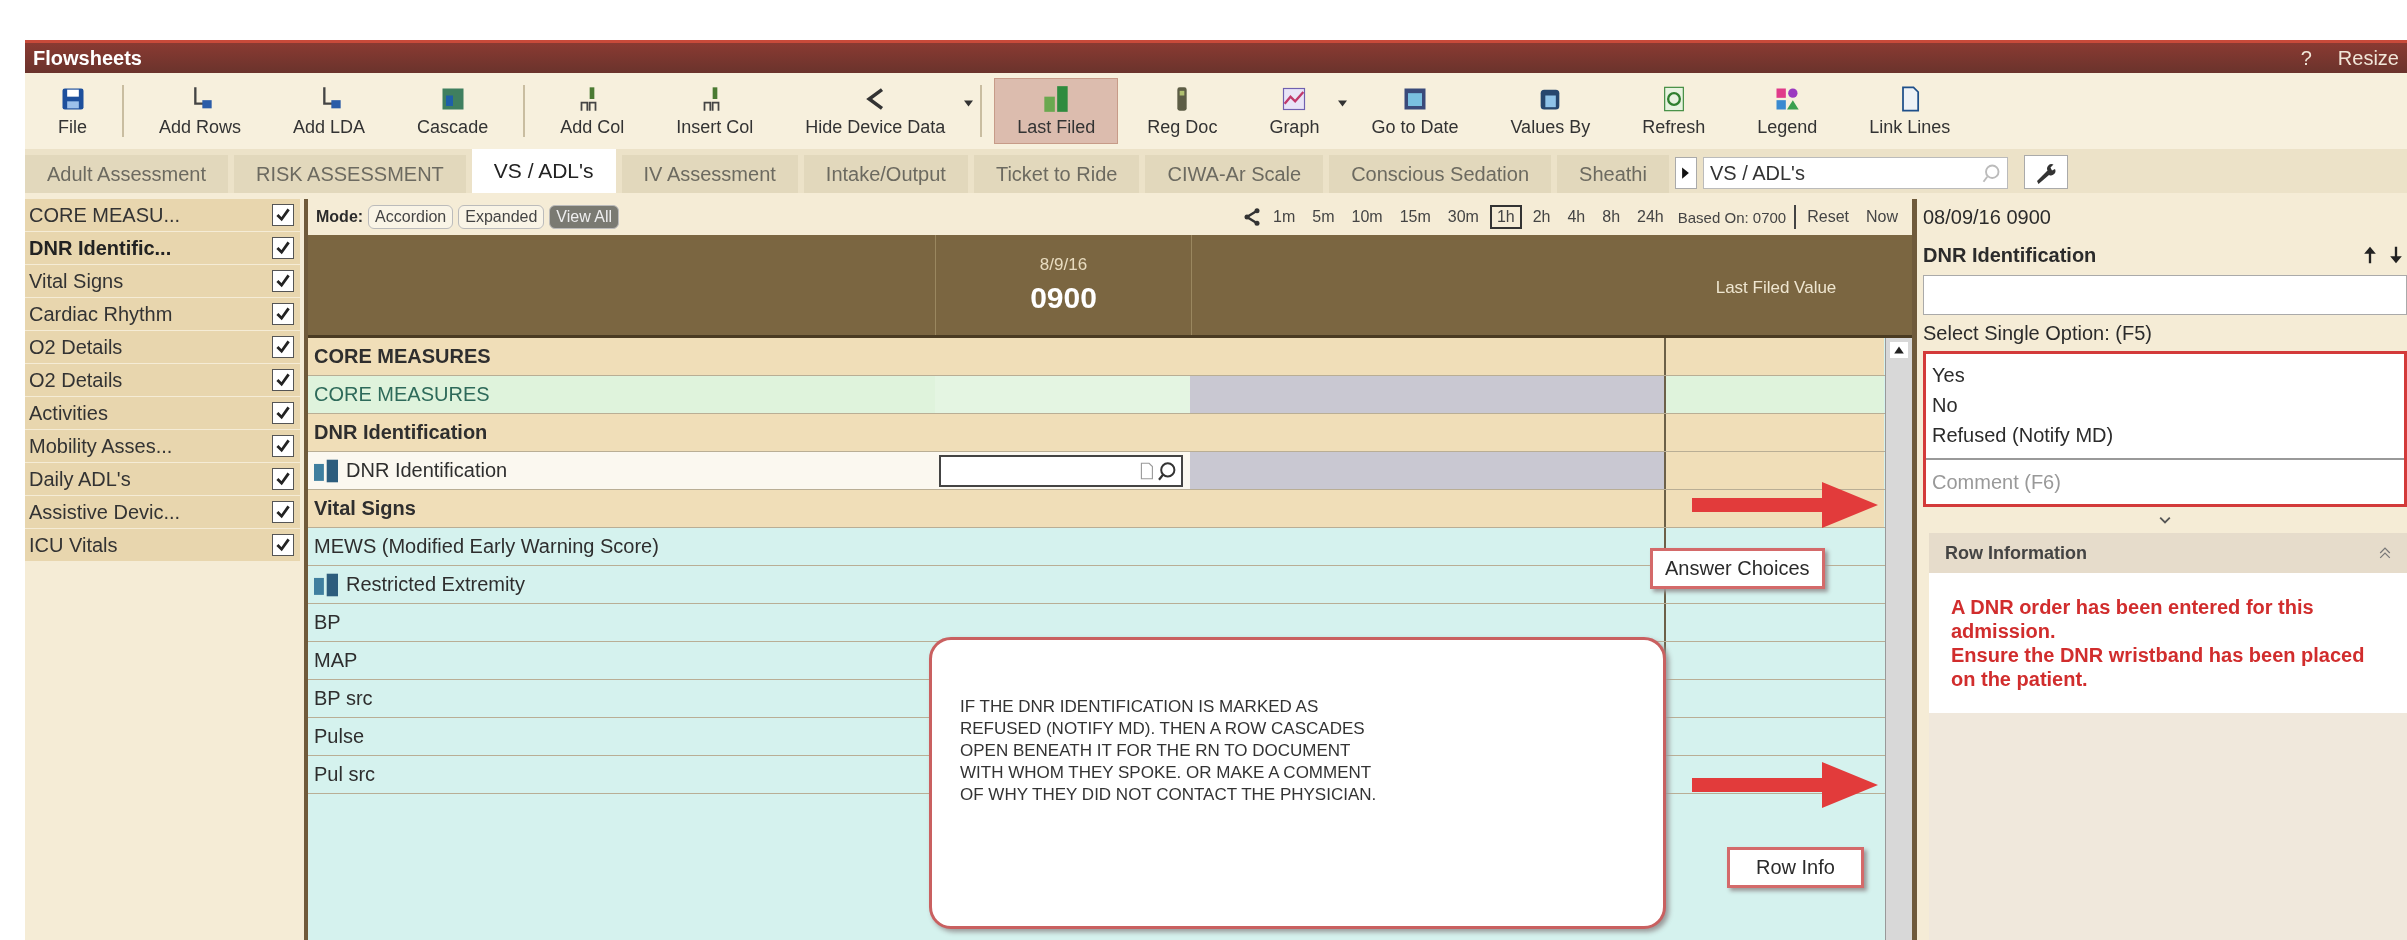 This screenshot has height=940, width=2407. Describe the element at coordinates (1987, 217) in the screenshot. I see `row-datetime: 08/09/16 0900` at that location.